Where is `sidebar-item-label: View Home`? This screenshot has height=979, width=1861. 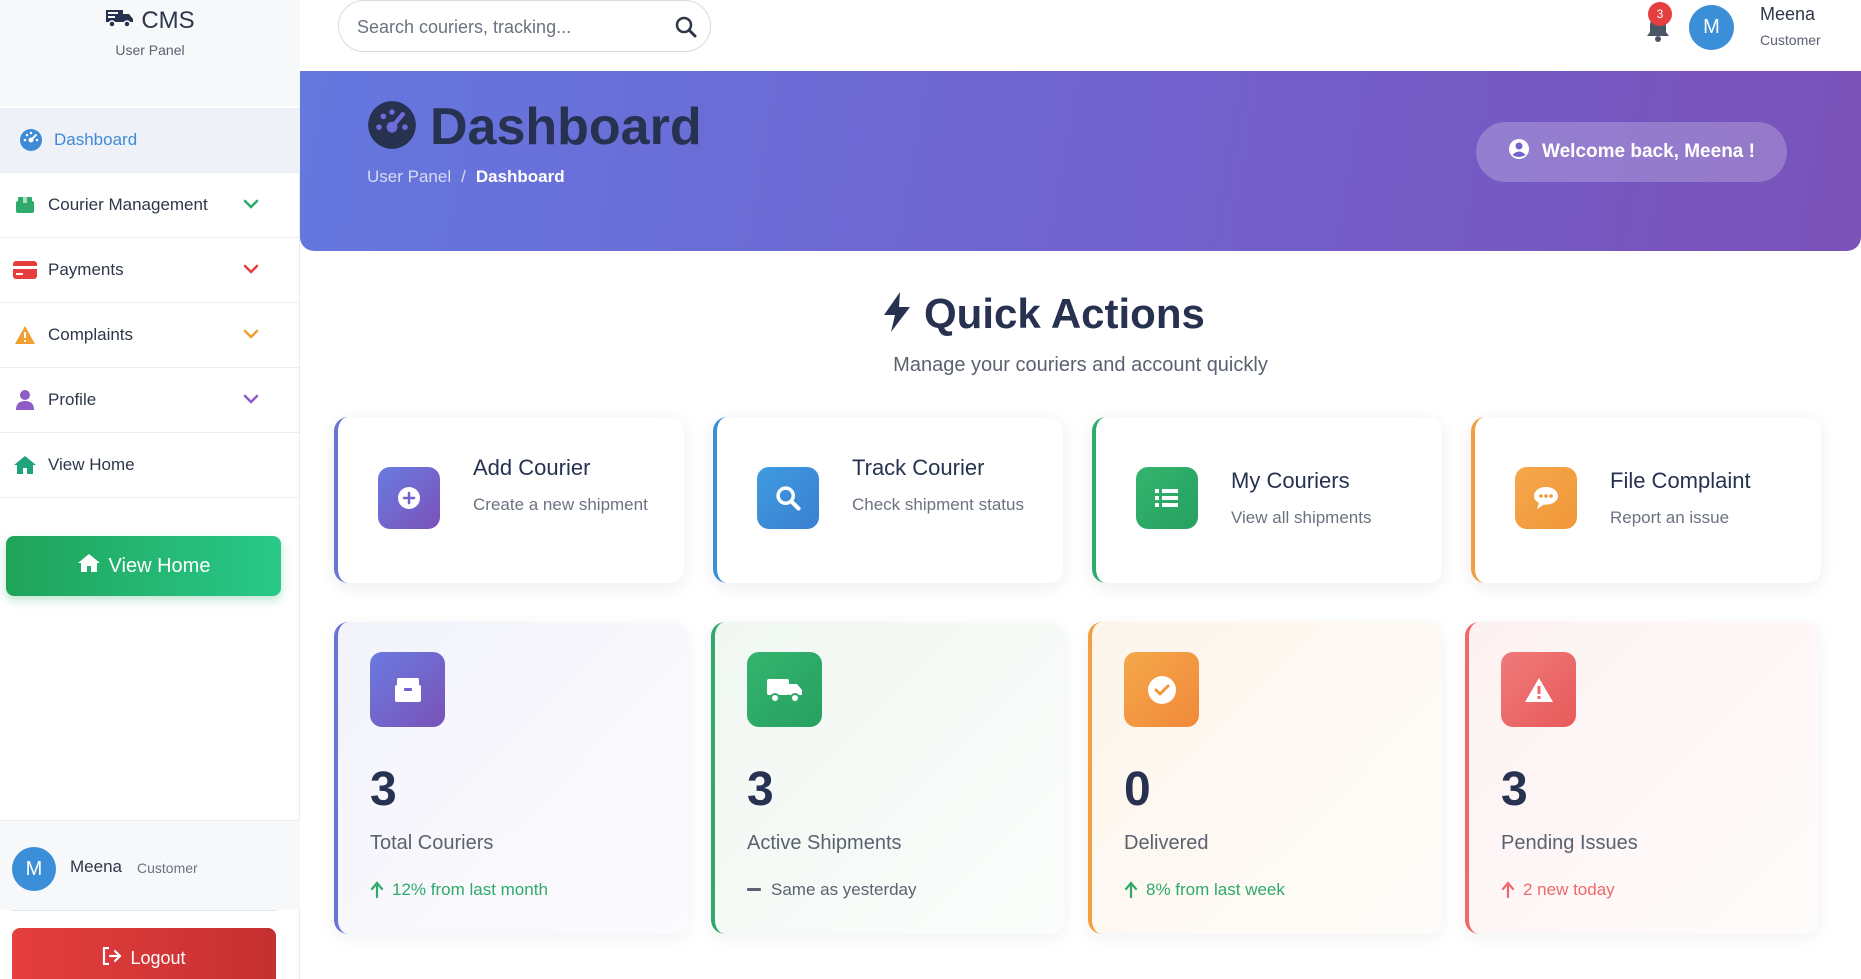 sidebar-item-label: View Home is located at coordinates (91, 464).